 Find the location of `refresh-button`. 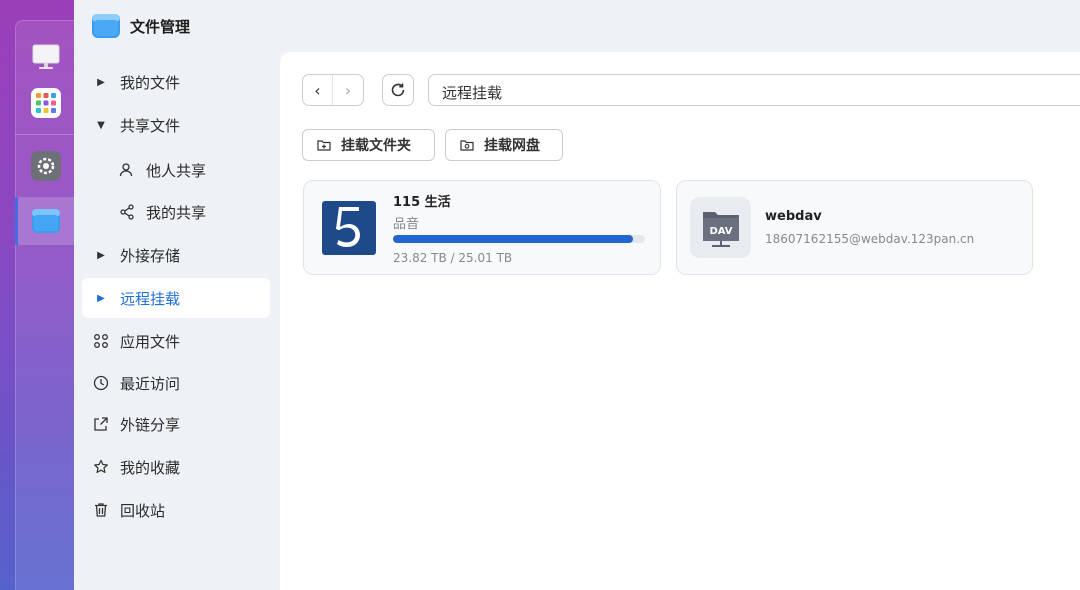

refresh-button is located at coordinates (398, 90).